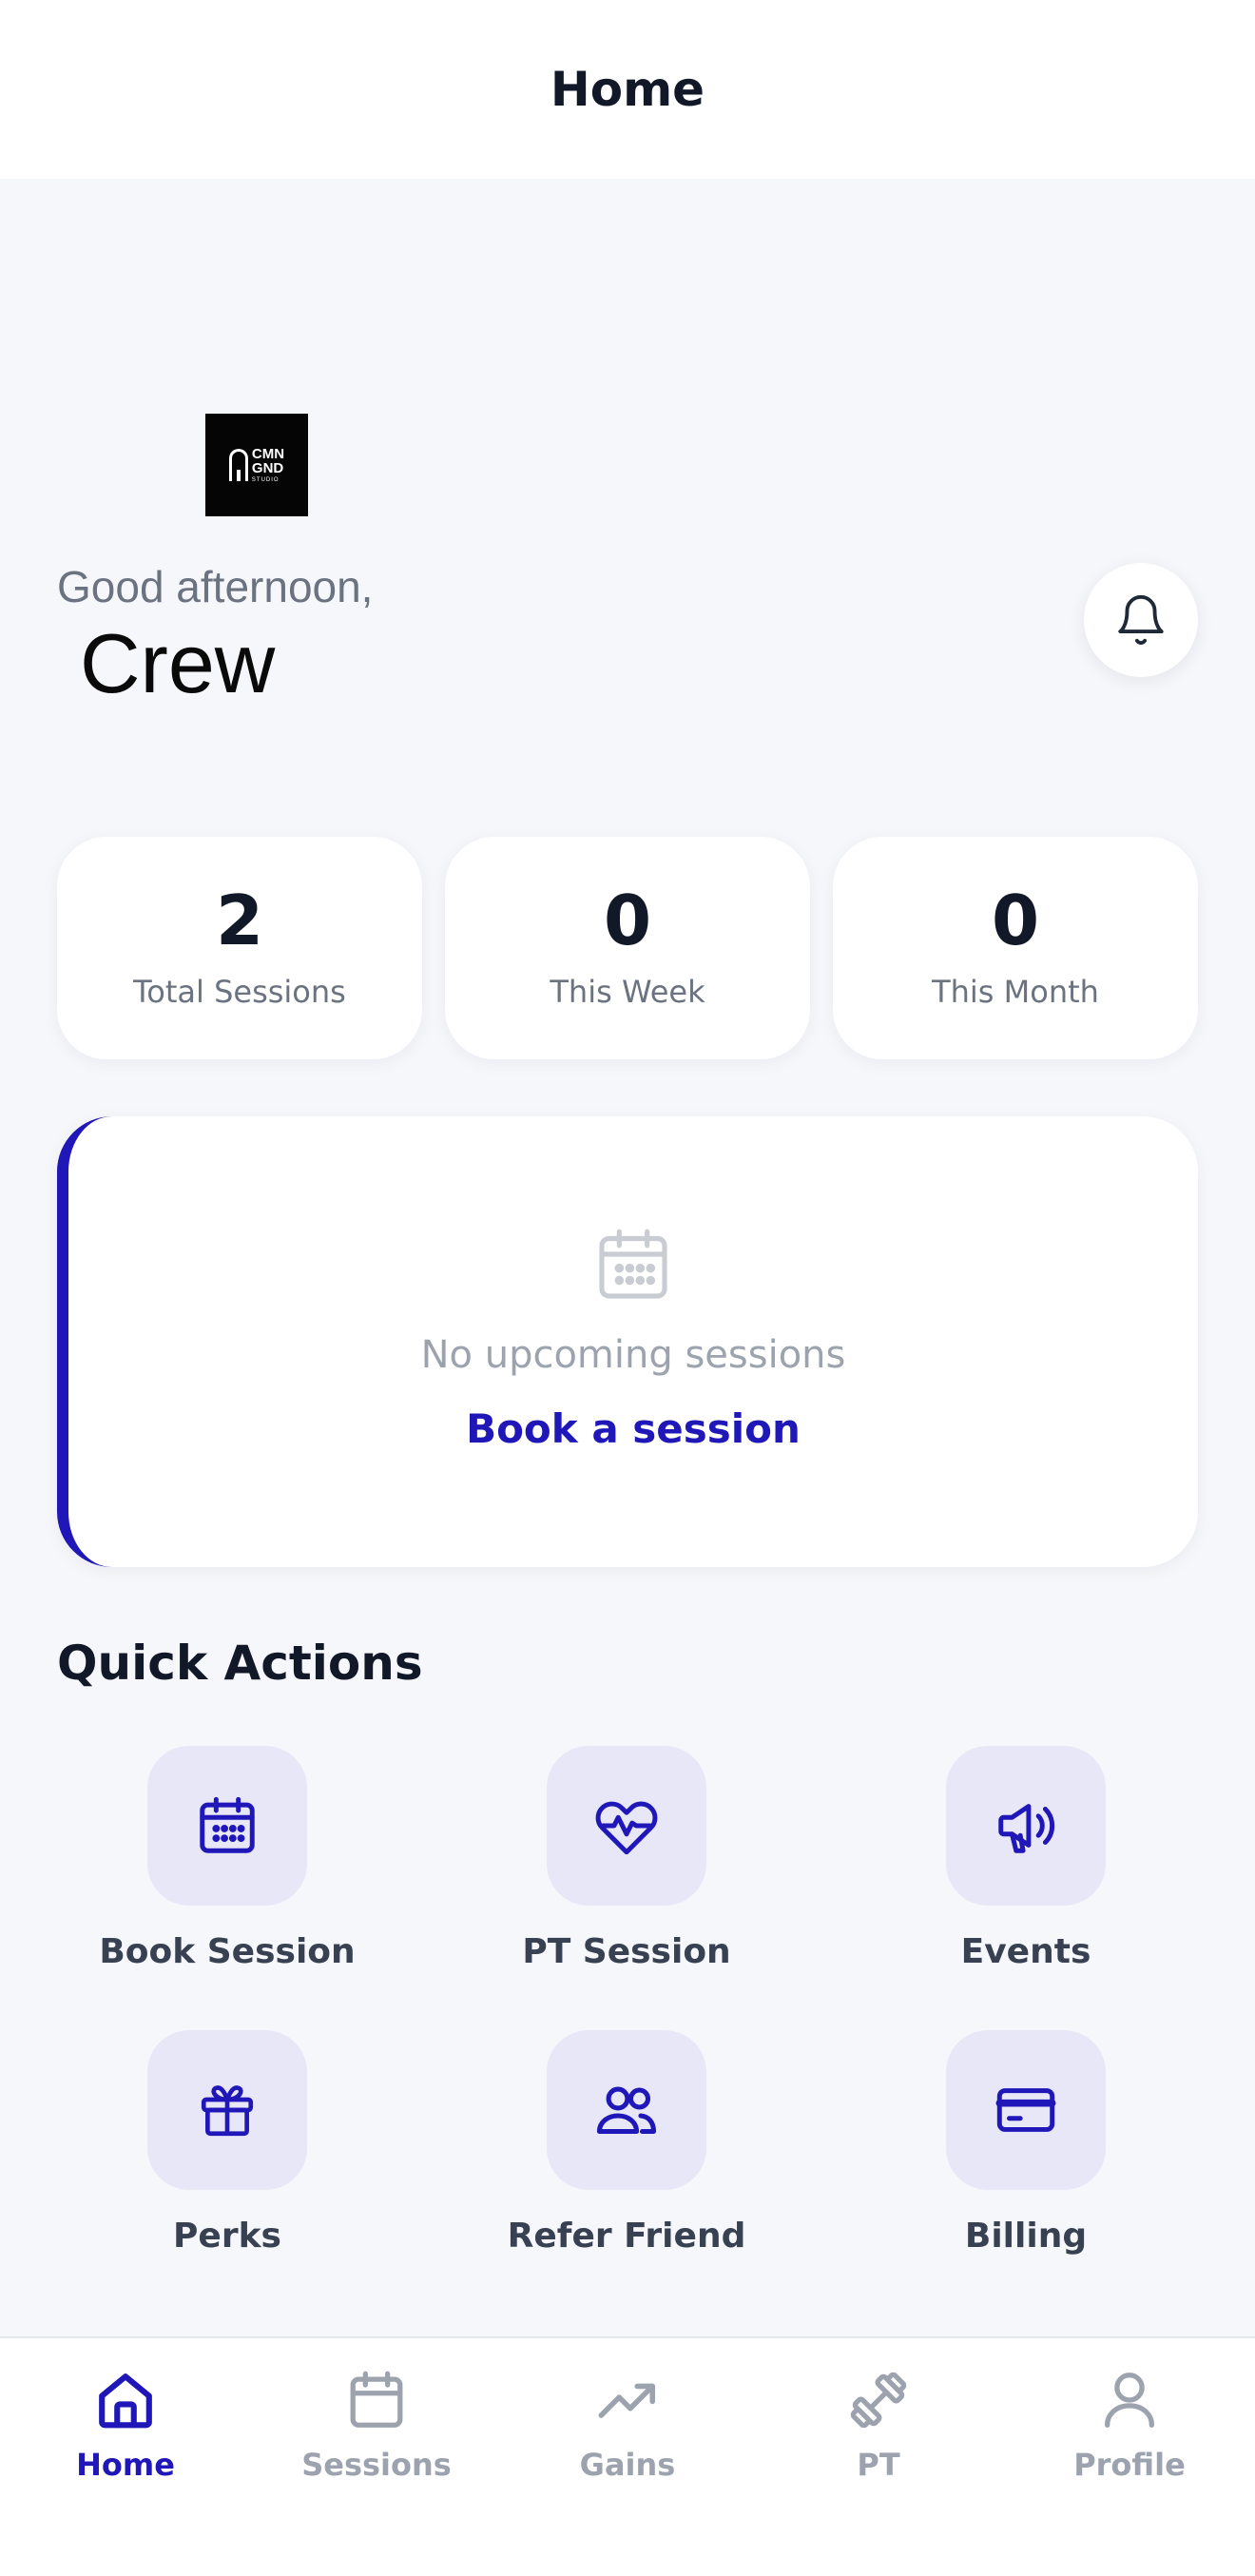  What do you see at coordinates (878, 2465) in the screenshot?
I see `nav-label: PT` at bounding box center [878, 2465].